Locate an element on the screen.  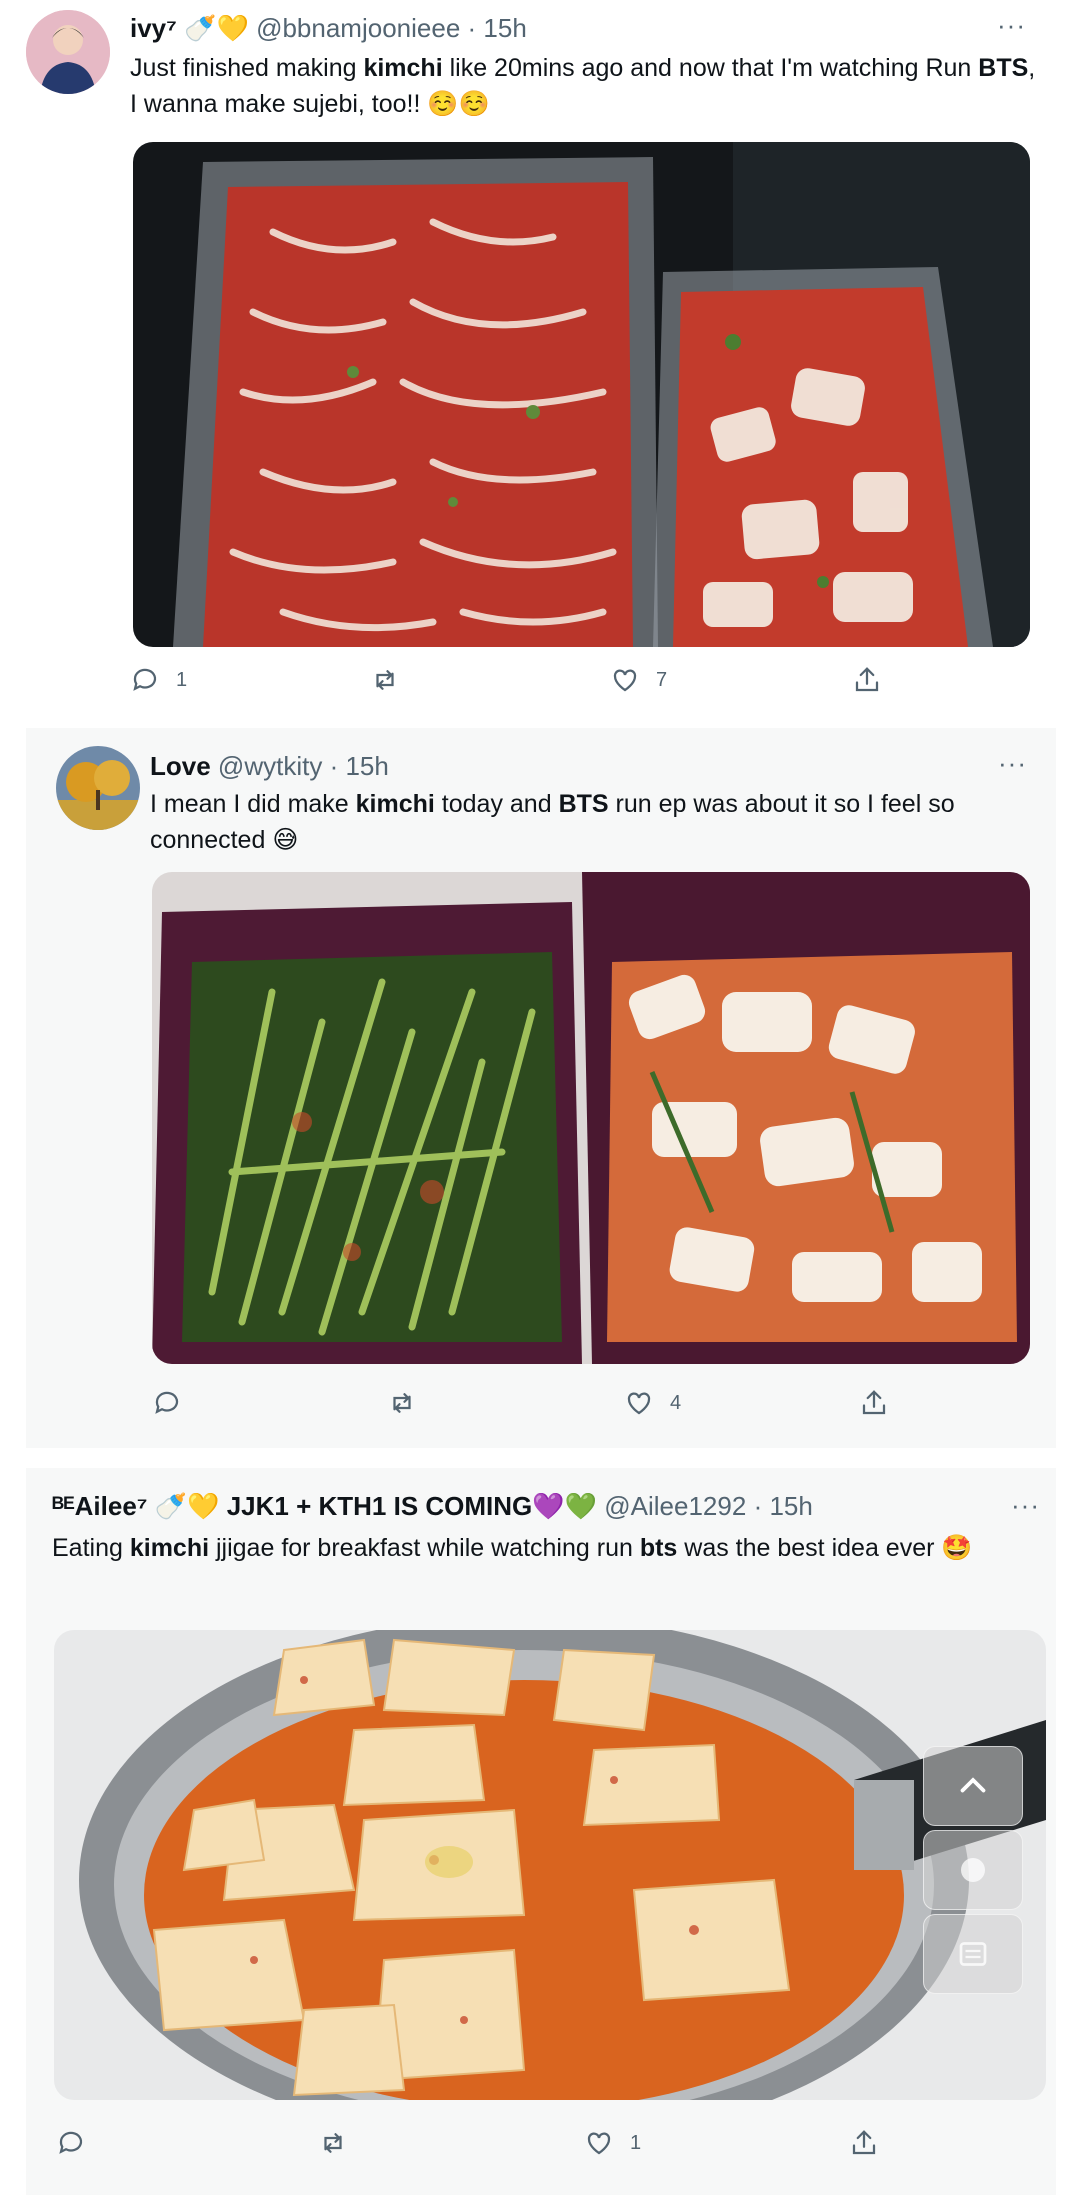
user-handle: @Ailee1292 is located at coordinates (675, 1506).